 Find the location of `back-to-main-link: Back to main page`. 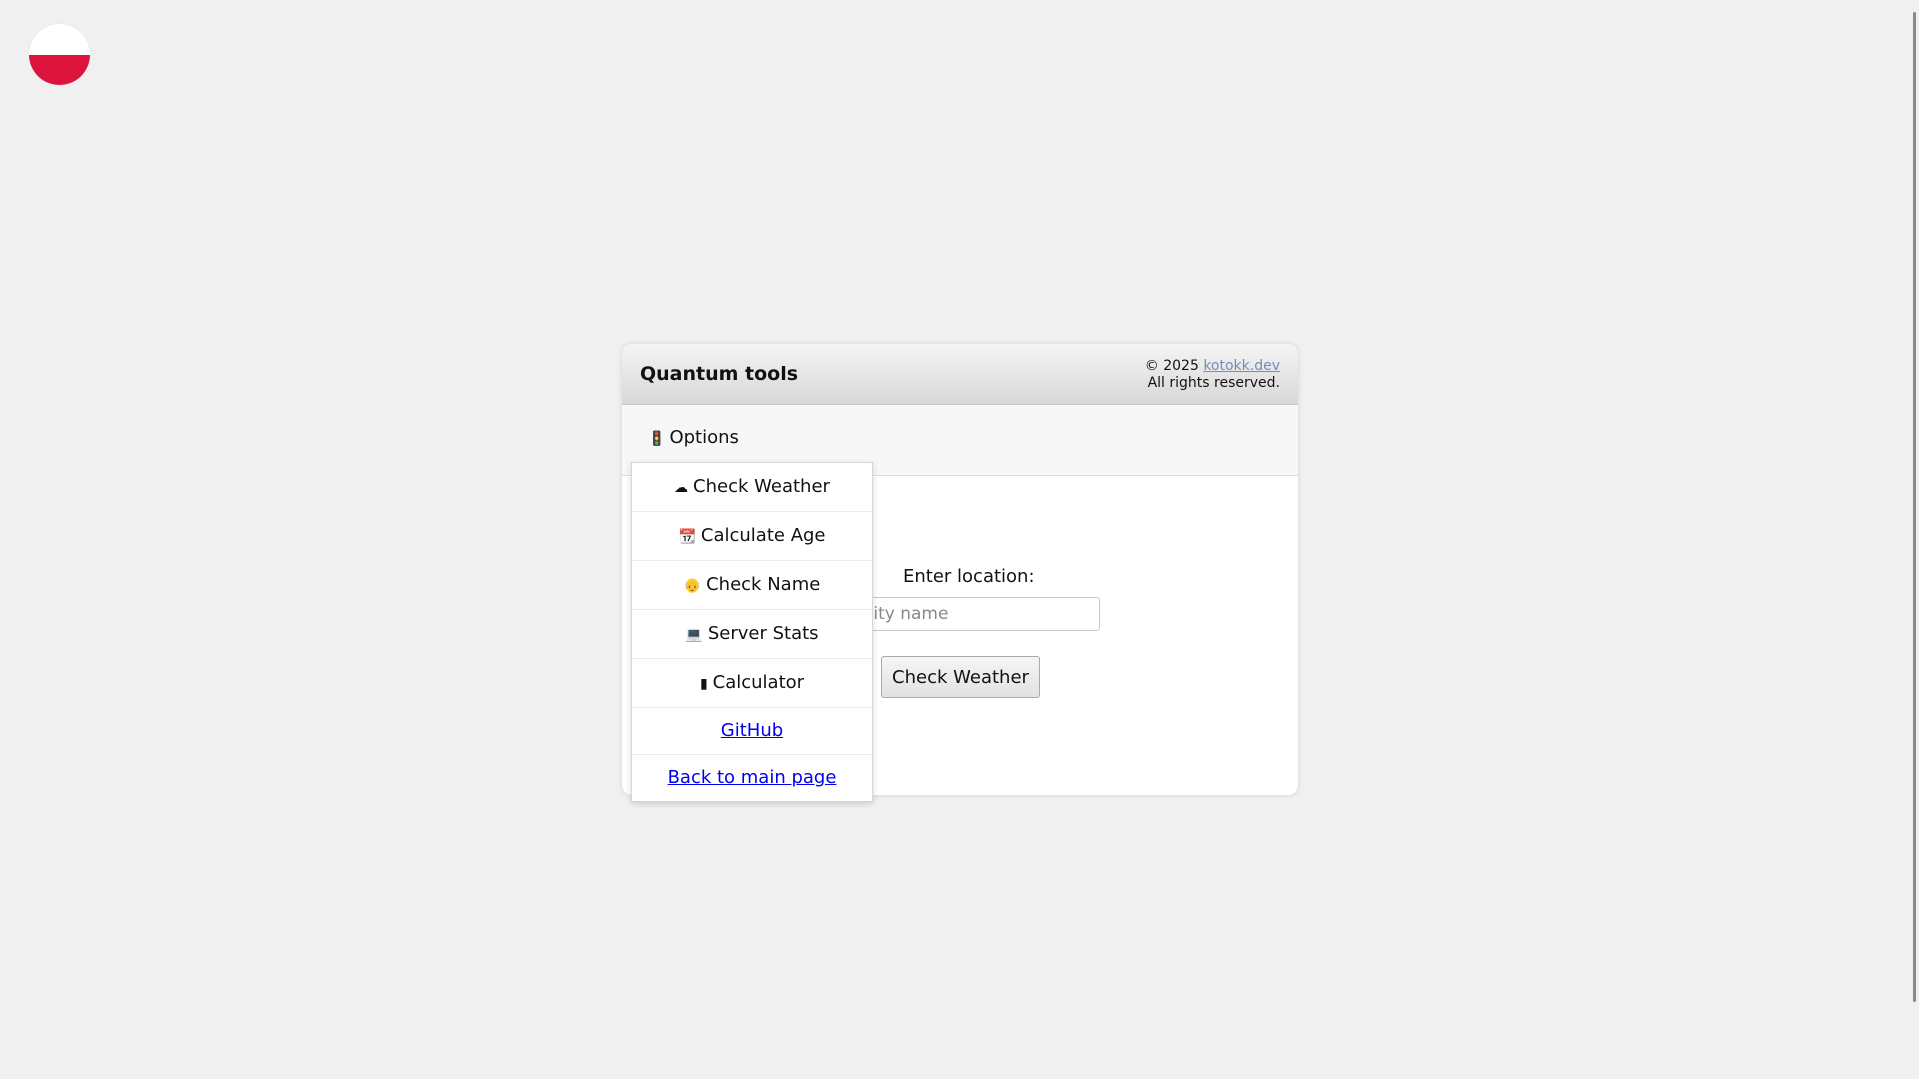

back-to-main-link: Back to main page is located at coordinates (752, 778).